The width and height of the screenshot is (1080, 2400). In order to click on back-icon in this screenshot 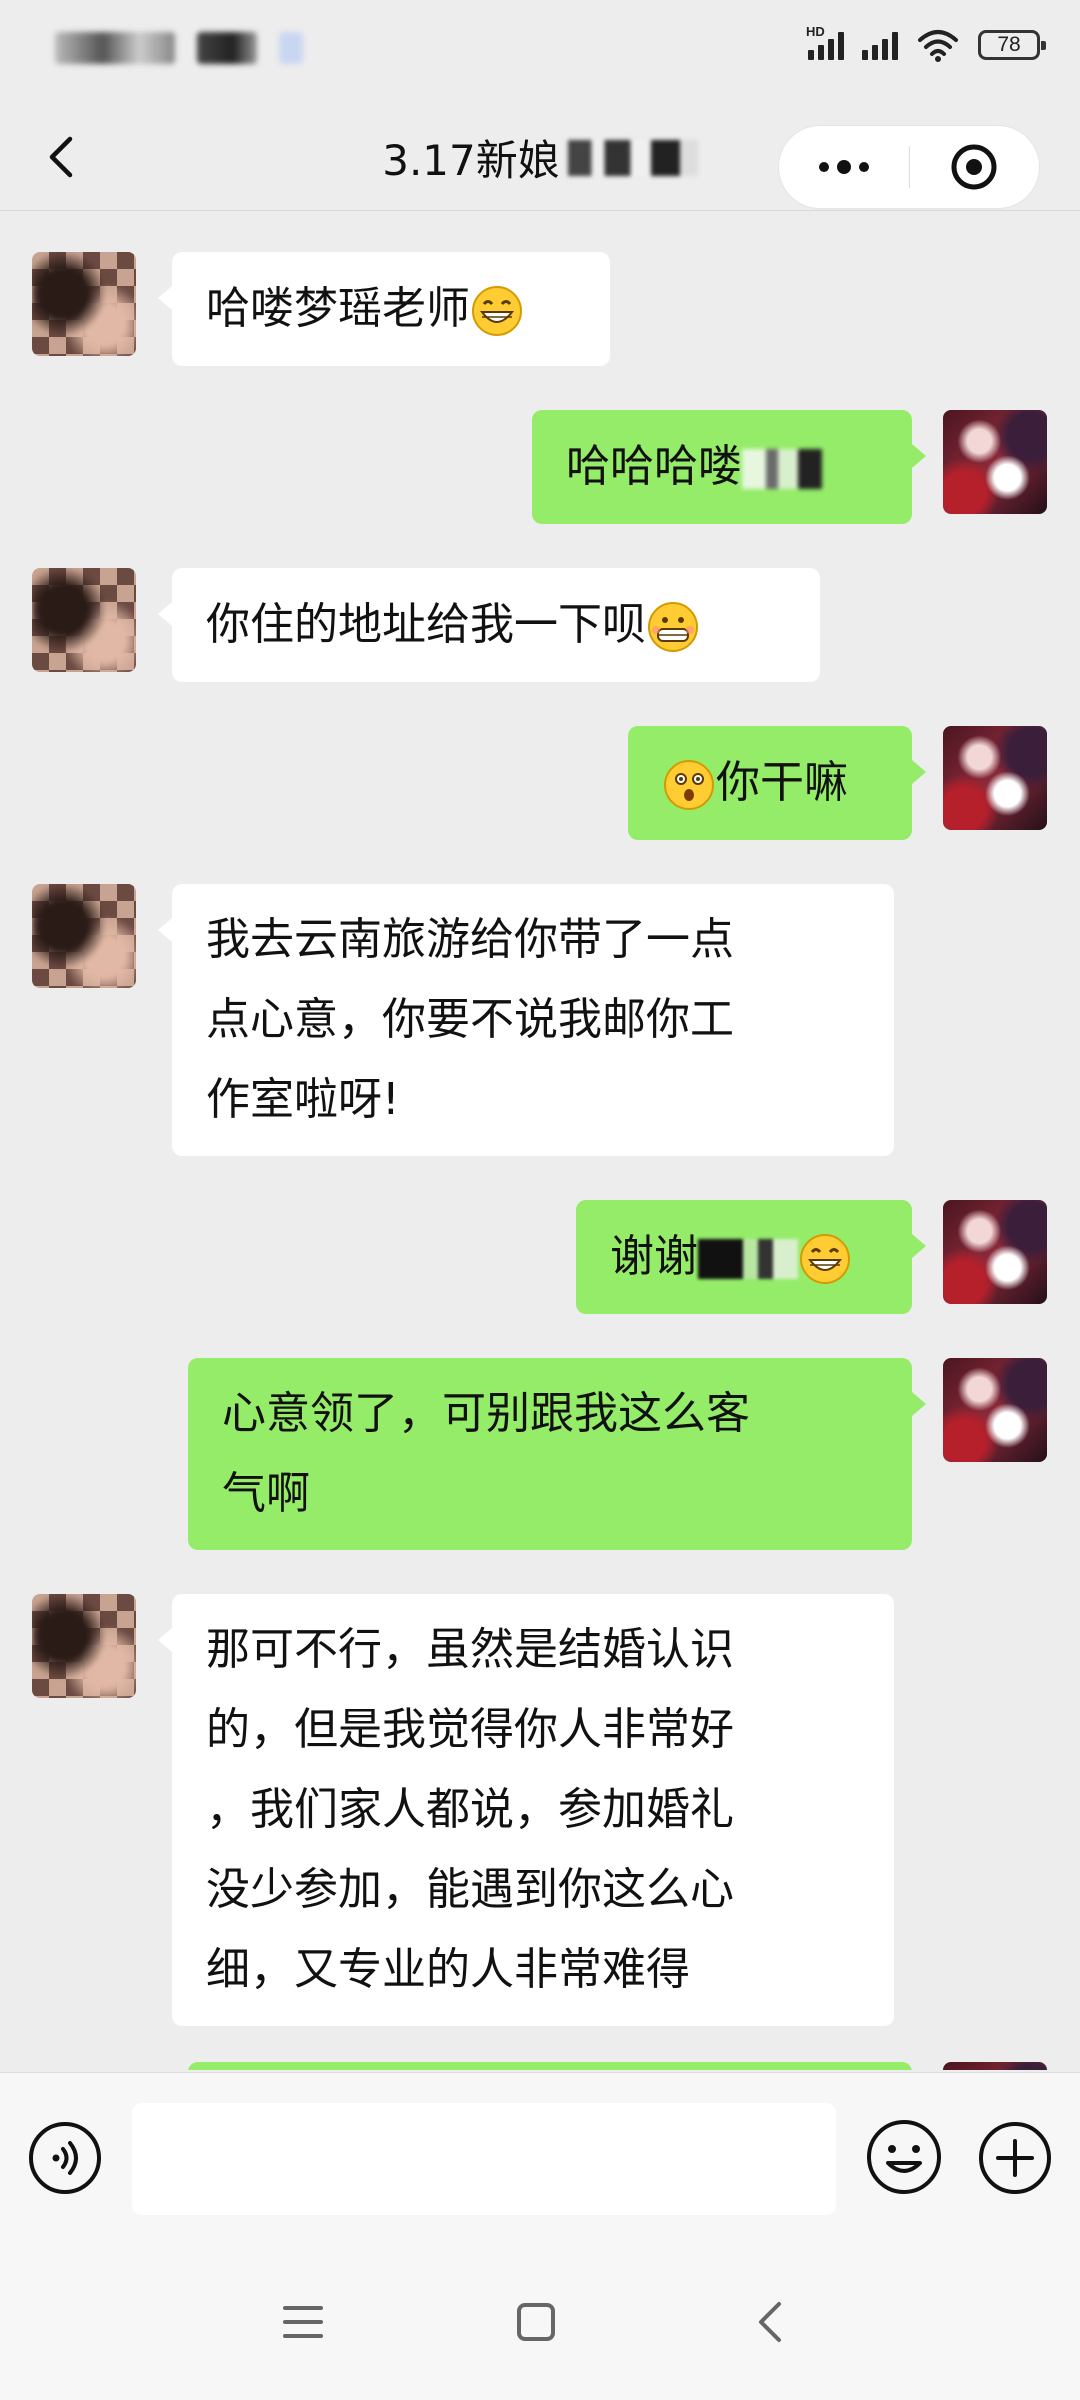, I will do `click(770, 2322)`.